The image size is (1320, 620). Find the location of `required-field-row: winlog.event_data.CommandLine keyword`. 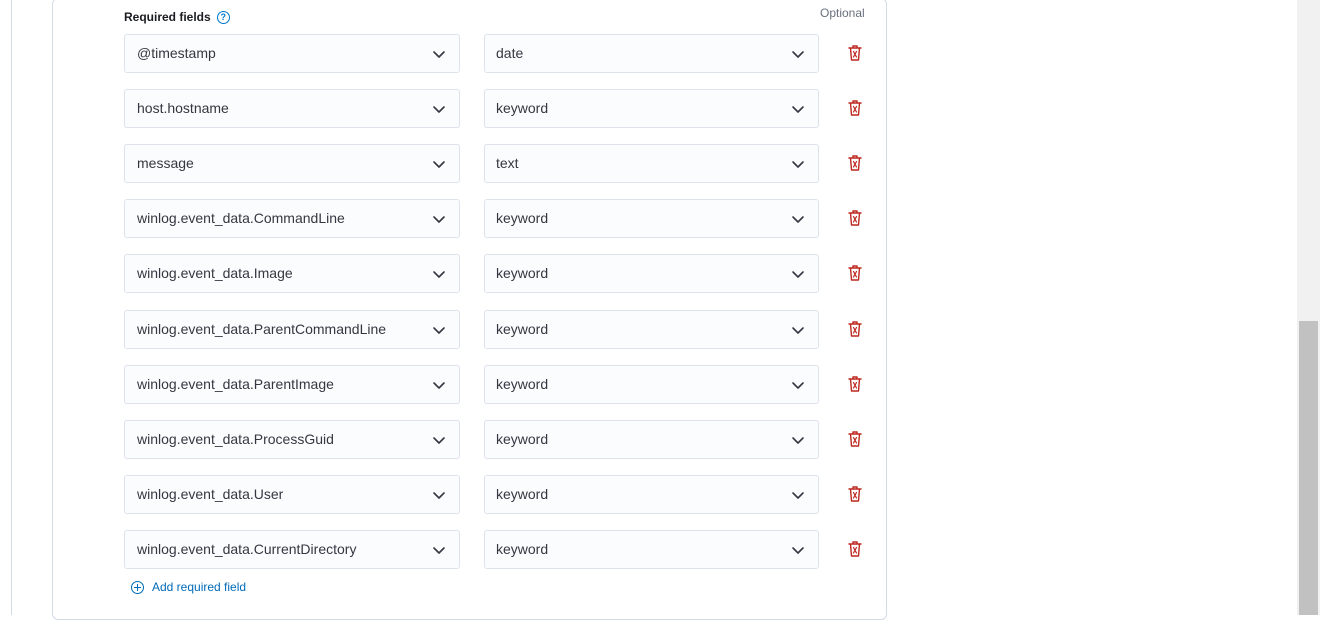

required-field-row: winlog.event_data.CommandLine keyword is located at coordinates (499, 218).